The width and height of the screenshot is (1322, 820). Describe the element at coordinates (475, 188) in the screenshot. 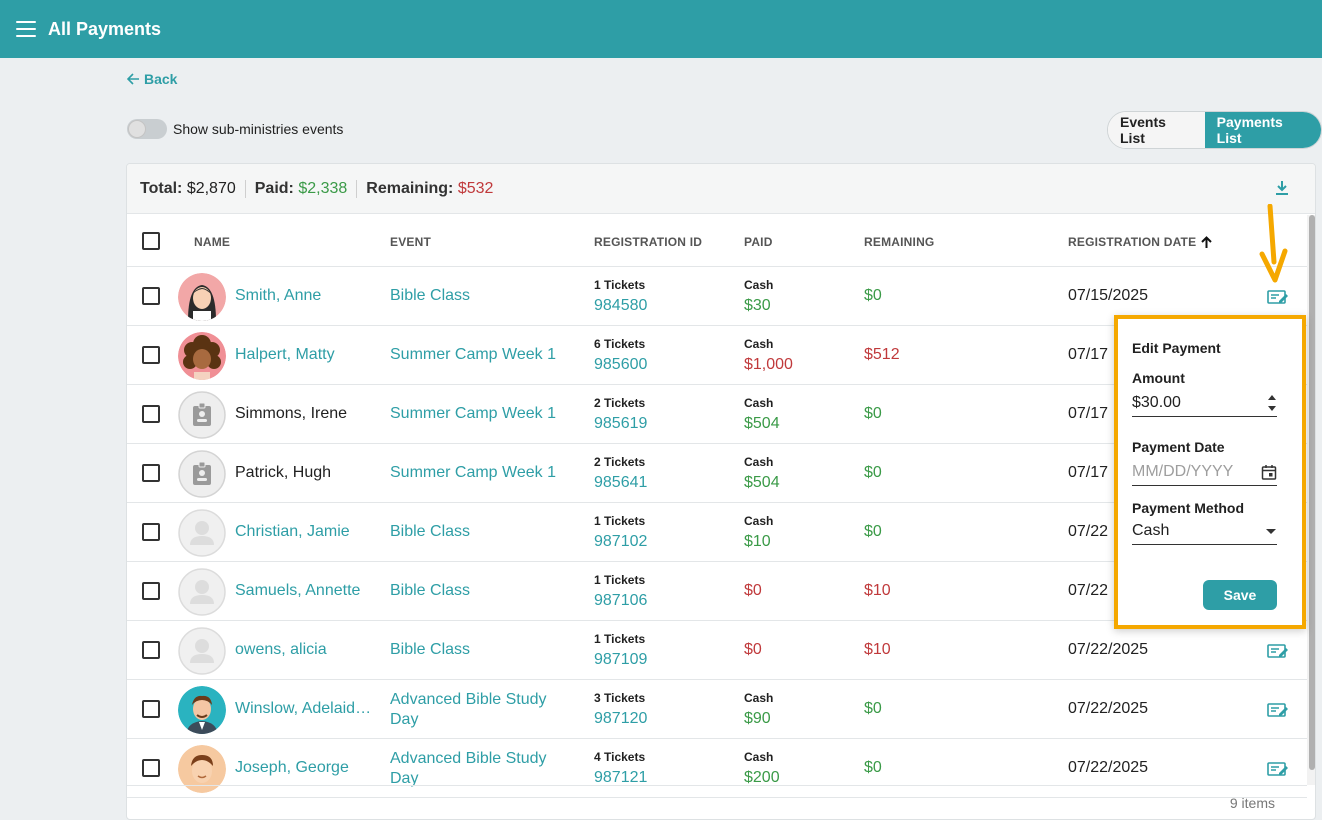

I see `remaining-value: $532` at that location.